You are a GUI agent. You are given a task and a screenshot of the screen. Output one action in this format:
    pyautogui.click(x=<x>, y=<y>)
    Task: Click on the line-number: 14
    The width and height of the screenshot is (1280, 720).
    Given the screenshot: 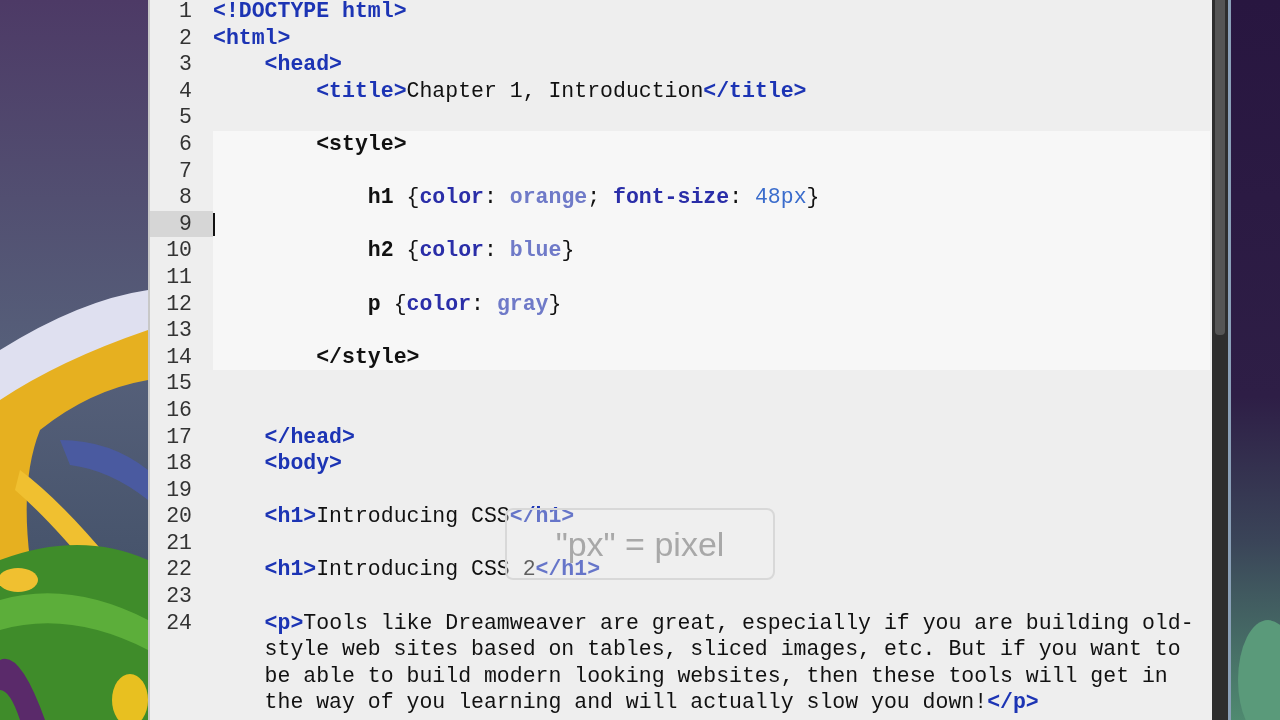 What is the action you would take?
    pyautogui.click(x=179, y=357)
    